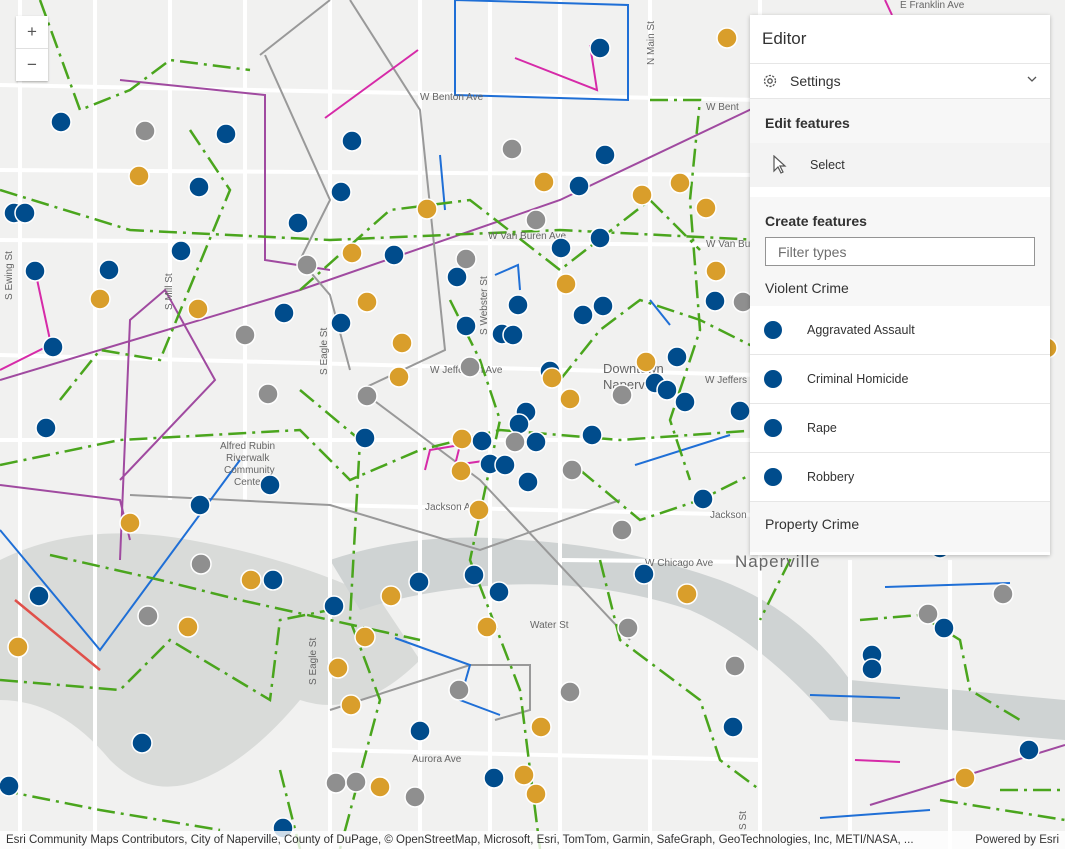  I want to click on label-benton: W Benton Ave, so click(452, 97).